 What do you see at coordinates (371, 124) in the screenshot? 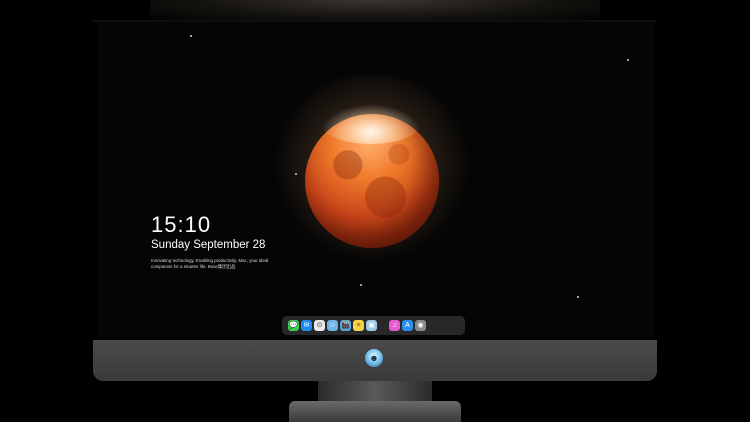
I see `moon-bright-rim` at bounding box center [371, 124].